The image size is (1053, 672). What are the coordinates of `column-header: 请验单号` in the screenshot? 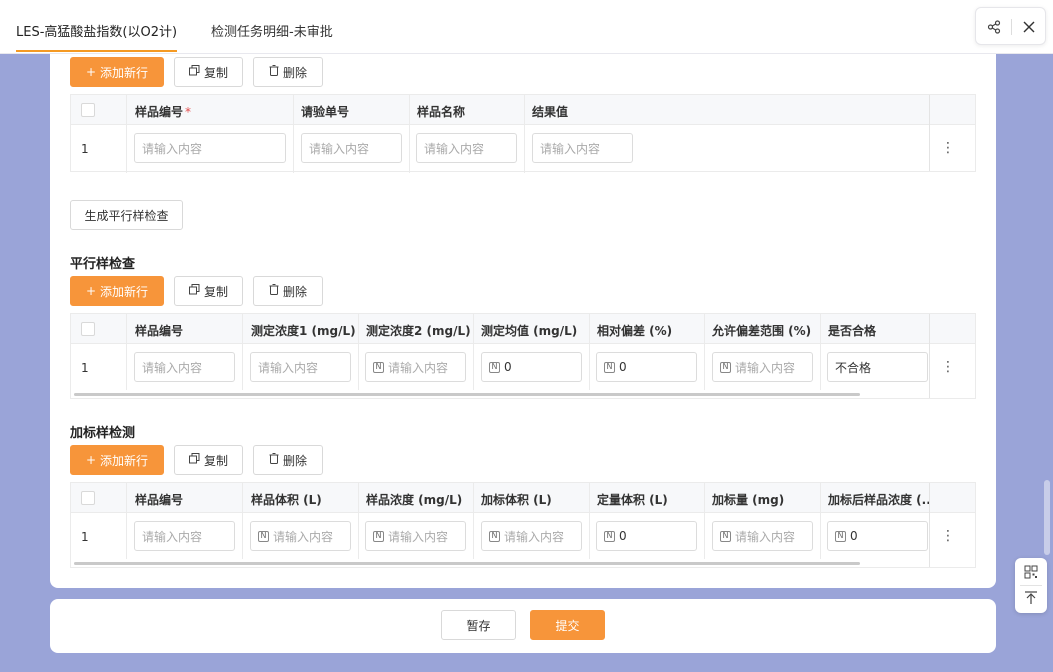 It's located at (325, 112).